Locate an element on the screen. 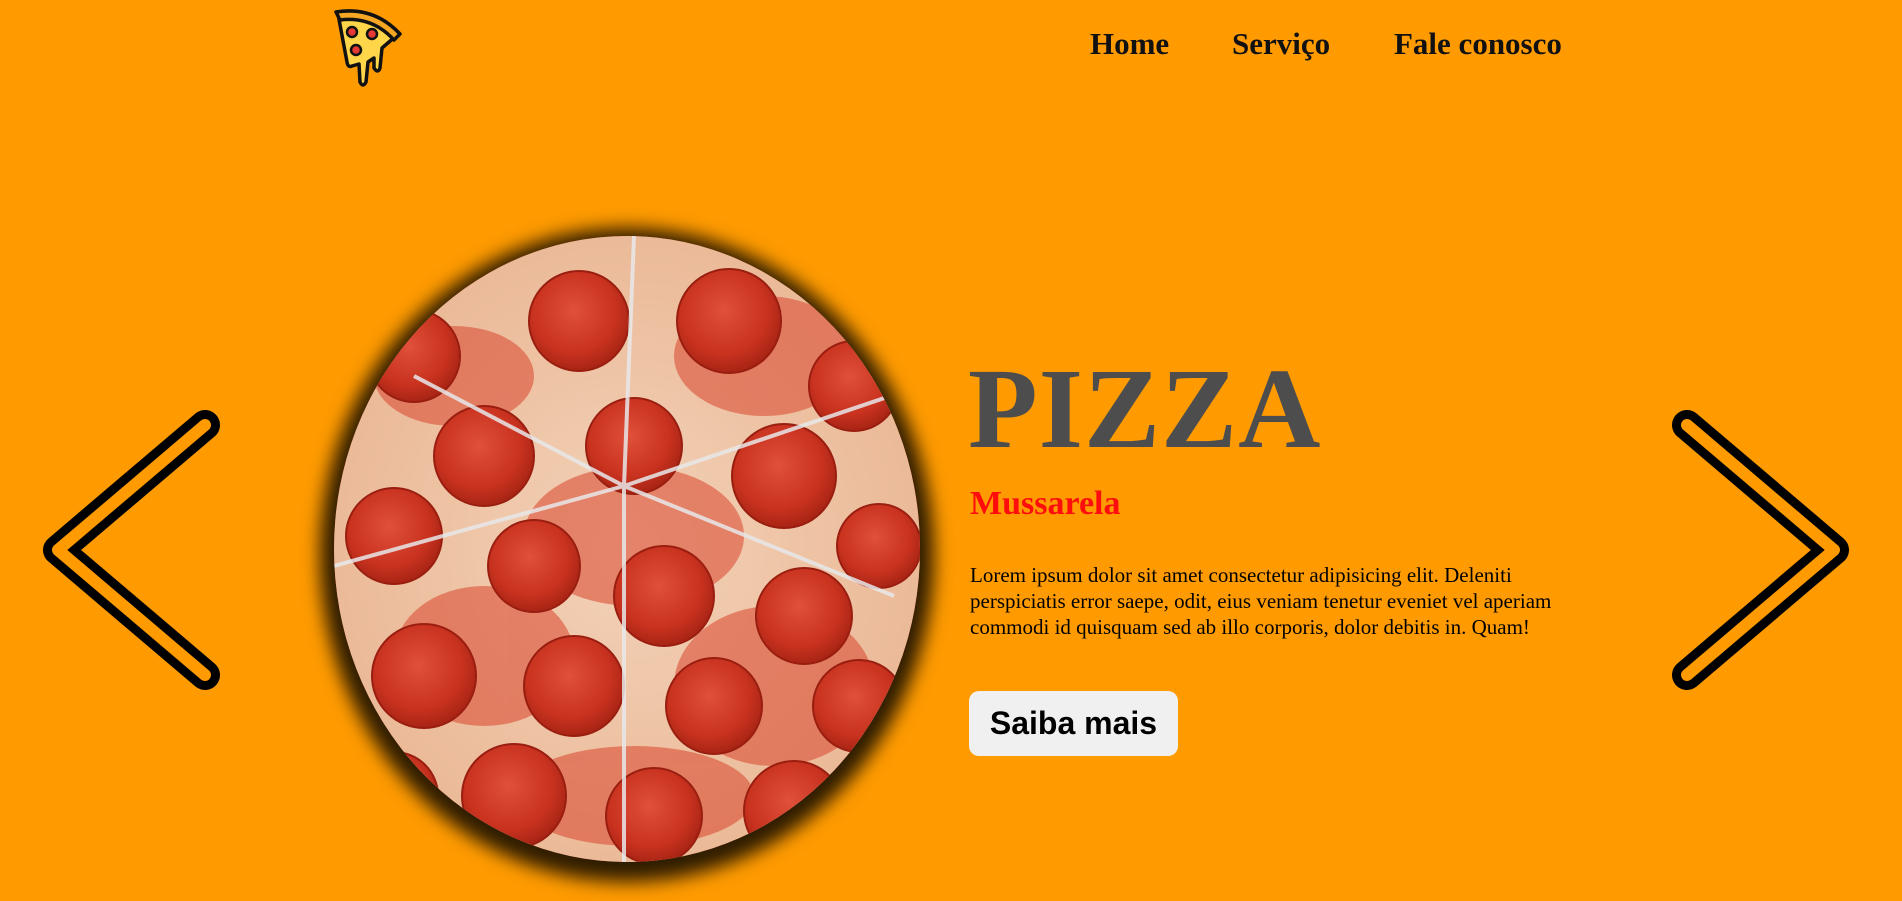 The image size is (1902, 901). chevron-right-icon is located at coordinates (1757, 550).